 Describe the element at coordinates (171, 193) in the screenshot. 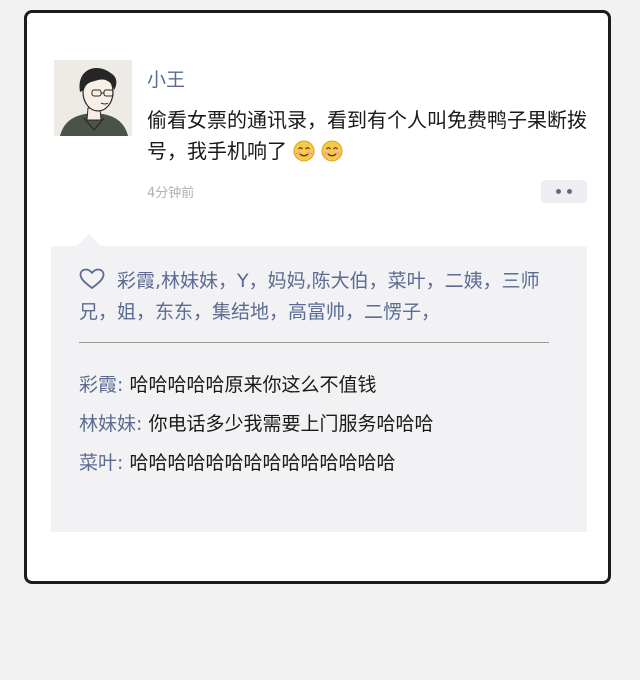

I see `post-timestamp: 4分钟前` at that location.